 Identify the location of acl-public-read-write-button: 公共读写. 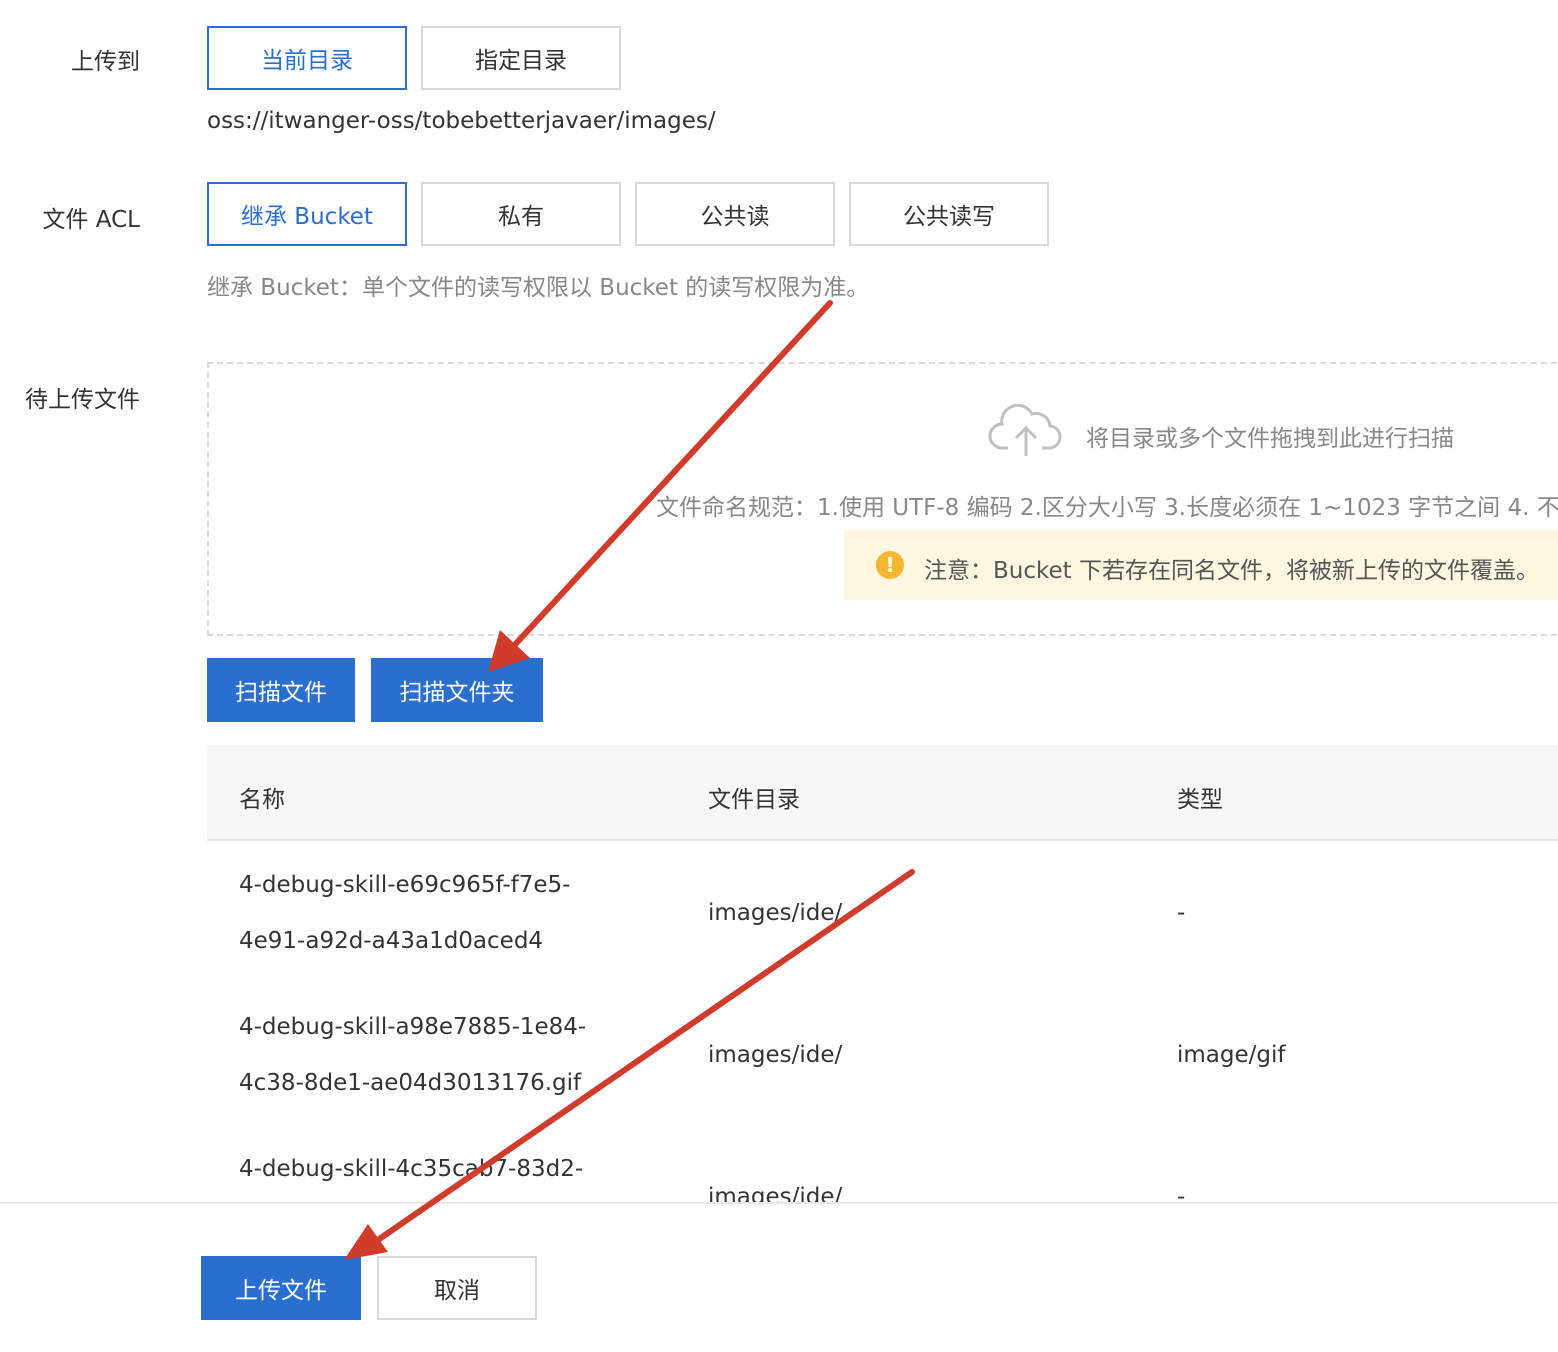
(949, 214).